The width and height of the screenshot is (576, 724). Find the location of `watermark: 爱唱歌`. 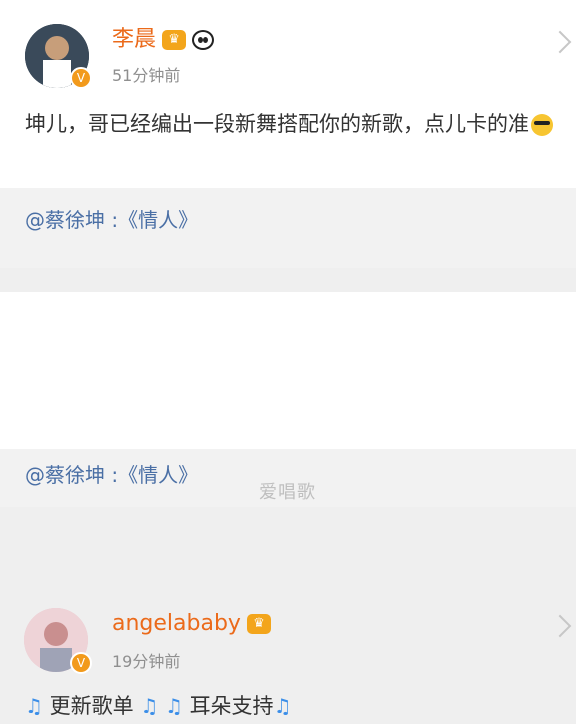

watermark: 爱唱歌 is located at coordinates (287, 492).